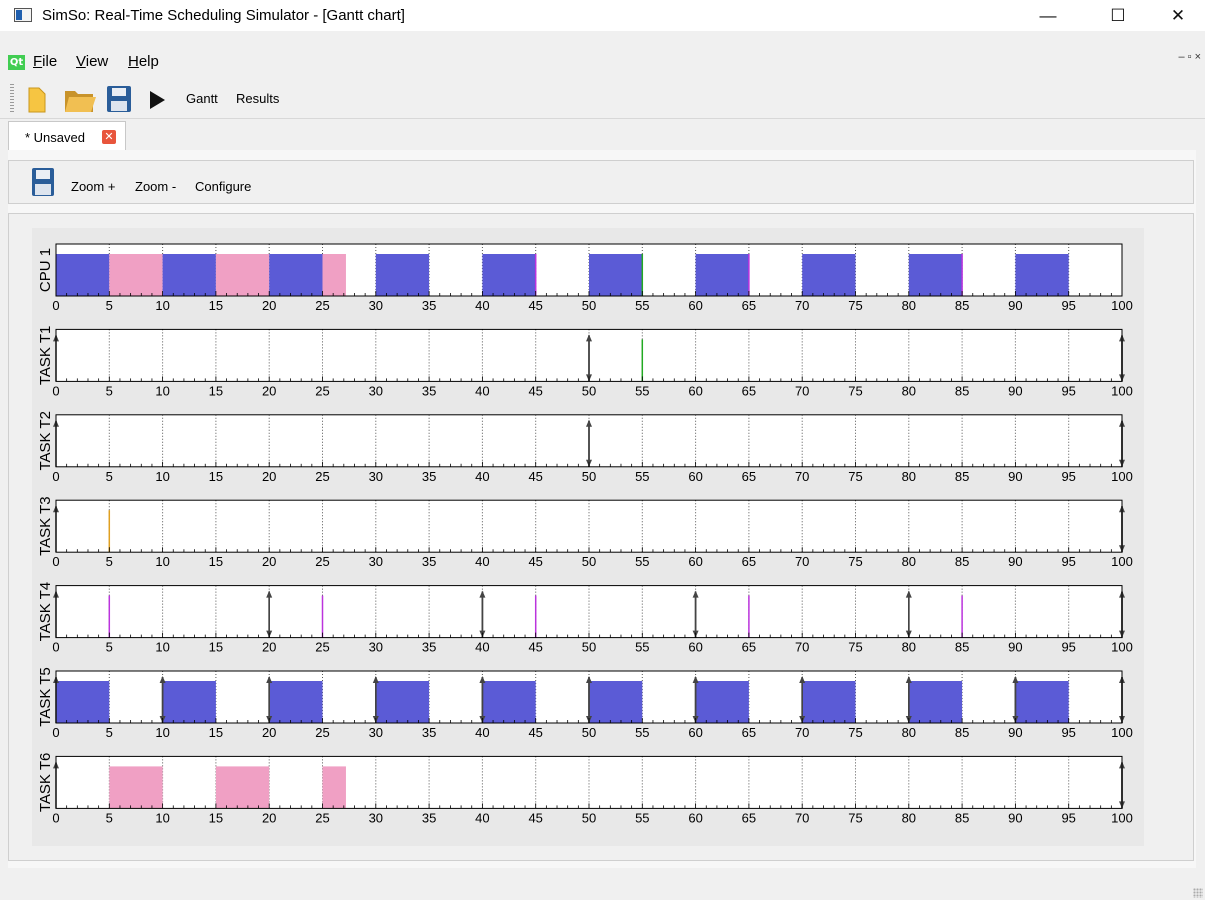  What do you see at coordinates (322, 561) in the screenshot?
I see `x-tick-label: 25` at bounding box center [322, 561].